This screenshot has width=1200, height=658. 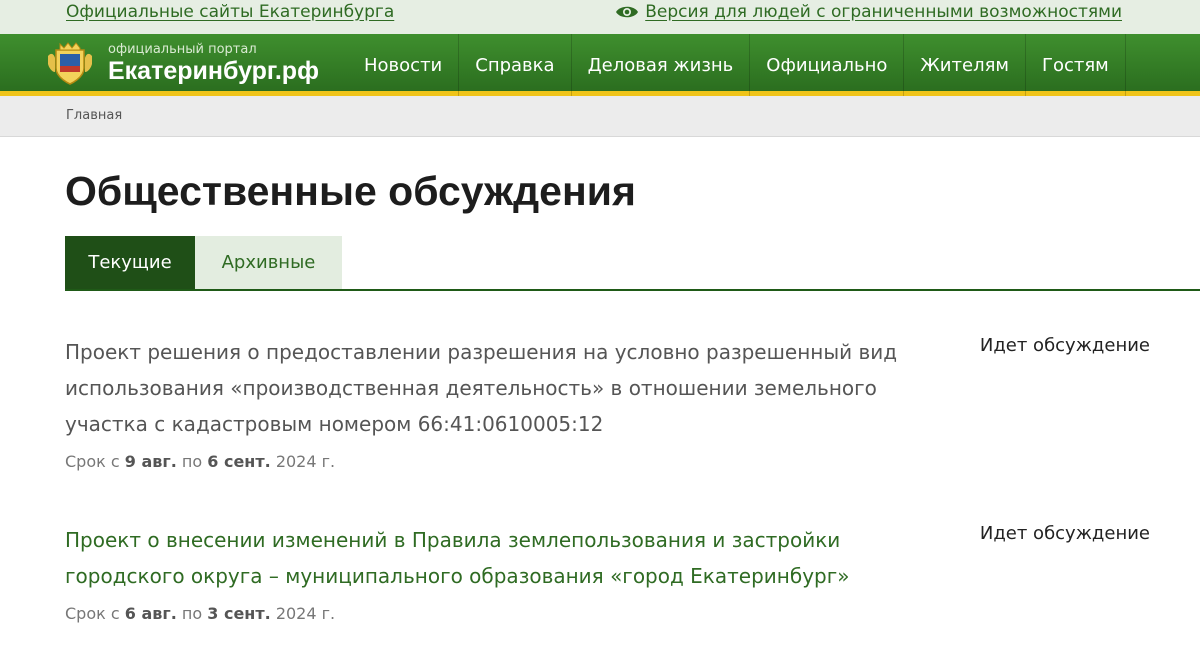 What do you see at coordinates (965, 65) in the screenshot?
I see `nav-item-residents: Жителям` at bounding box center [965, 65].